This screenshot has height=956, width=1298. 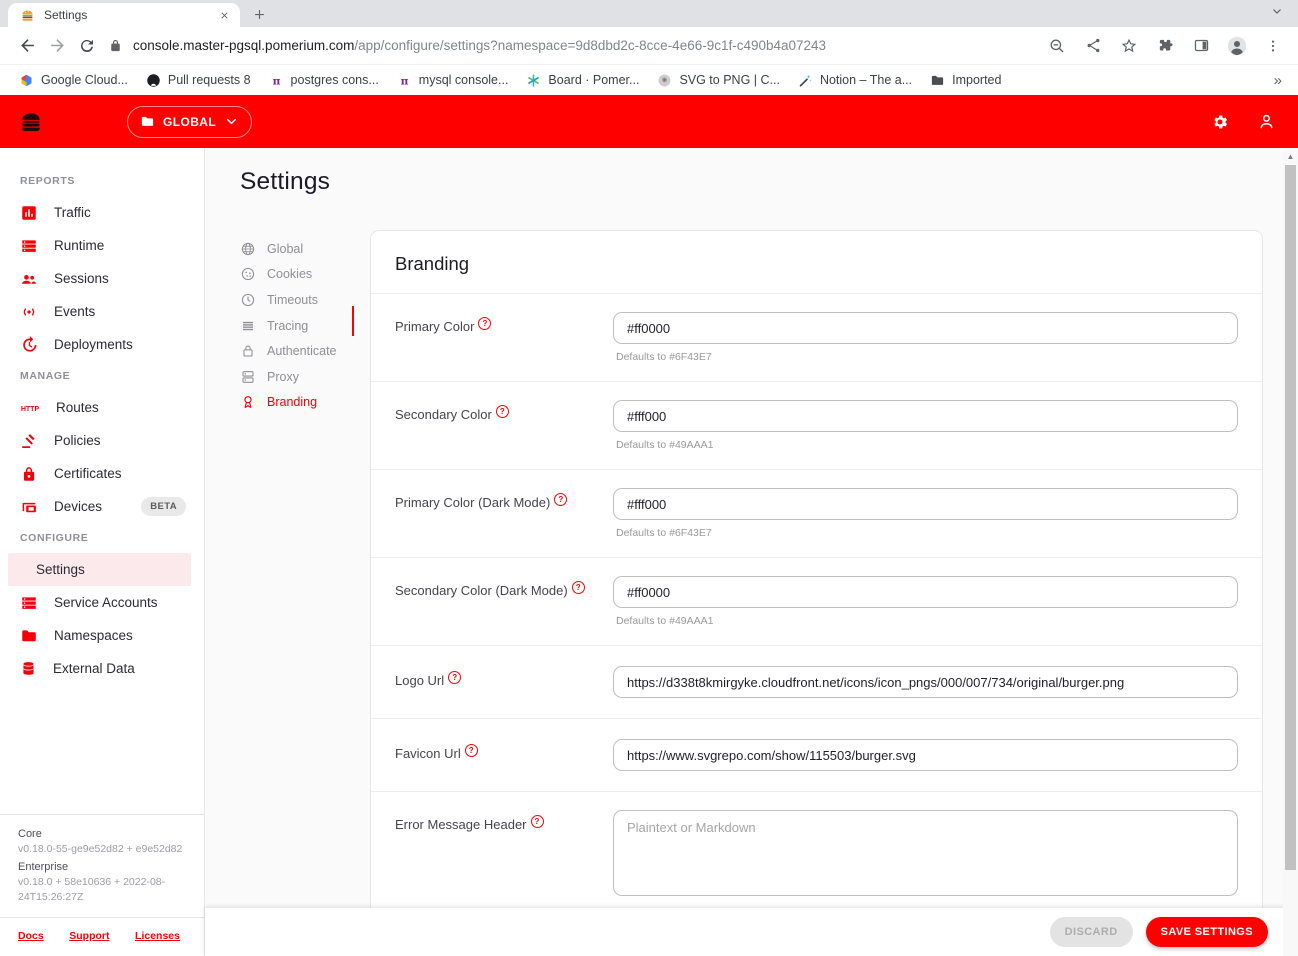 I want to click on tab-close-icon, so click(x=224, y=15).